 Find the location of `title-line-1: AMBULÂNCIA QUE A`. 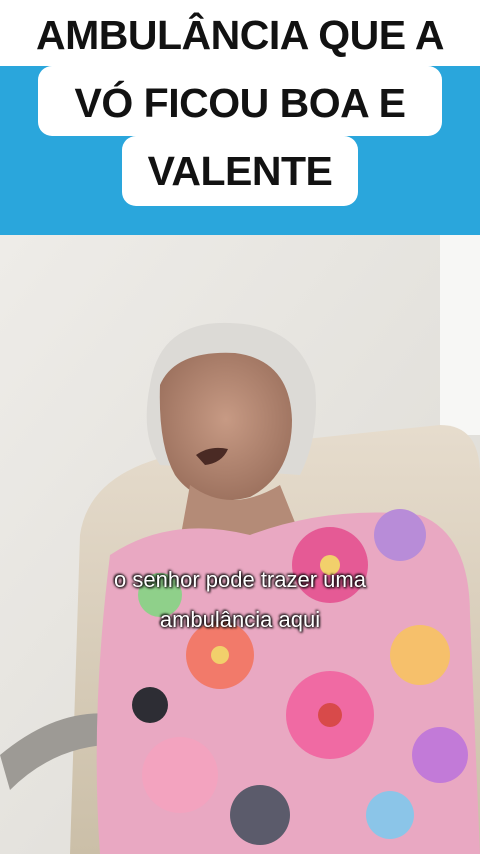

title-line-1: AMBULÂNCIA QUE A is located at coordinates (240, 35).